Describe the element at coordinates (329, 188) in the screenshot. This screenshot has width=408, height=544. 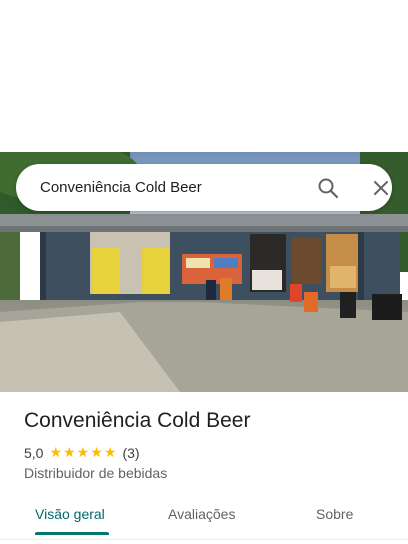
I see `search-icon` at that location.